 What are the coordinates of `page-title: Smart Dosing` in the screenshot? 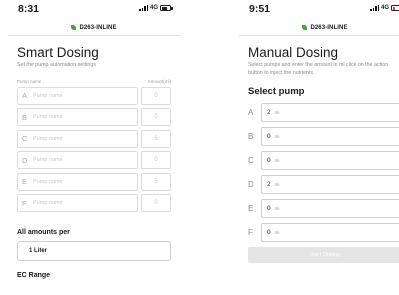 It's located at (58, 52).